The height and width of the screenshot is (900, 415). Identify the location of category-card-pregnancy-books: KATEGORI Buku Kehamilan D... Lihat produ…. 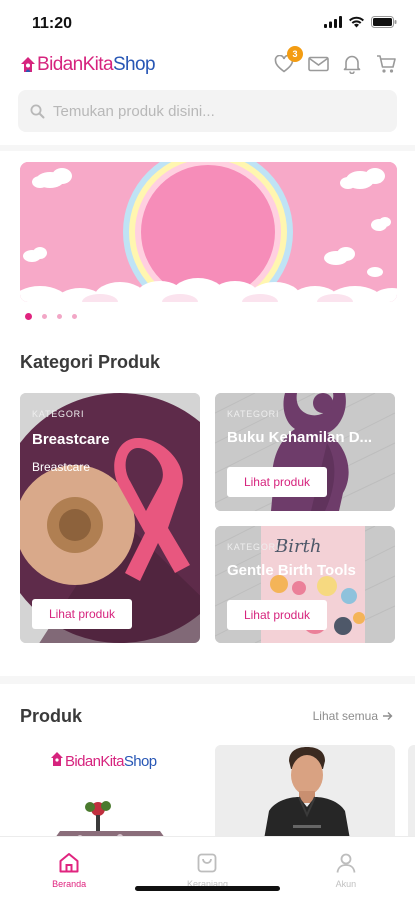
(305, 452).